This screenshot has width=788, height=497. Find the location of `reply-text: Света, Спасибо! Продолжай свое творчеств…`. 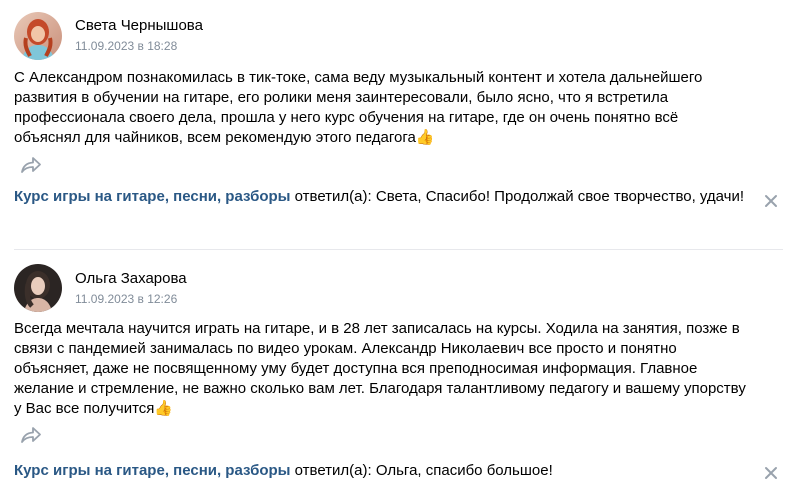

reply-text: Света, Спасибо! Продолжай свое творчеств… is located at coordinates (560, 196).